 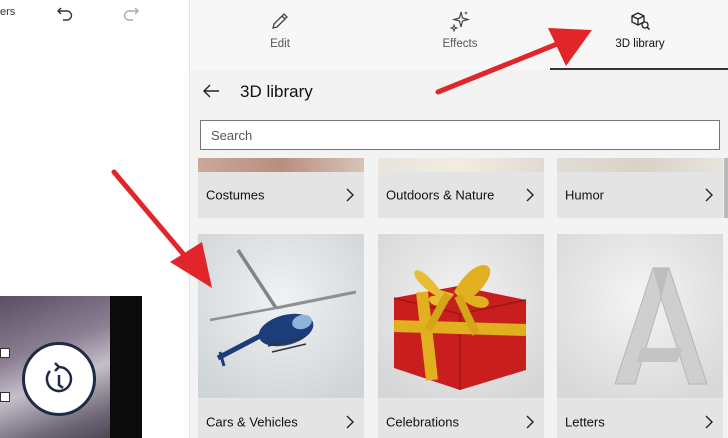 I want to click on category-label: Outdoors & Nature, so click(x=440, y=195).